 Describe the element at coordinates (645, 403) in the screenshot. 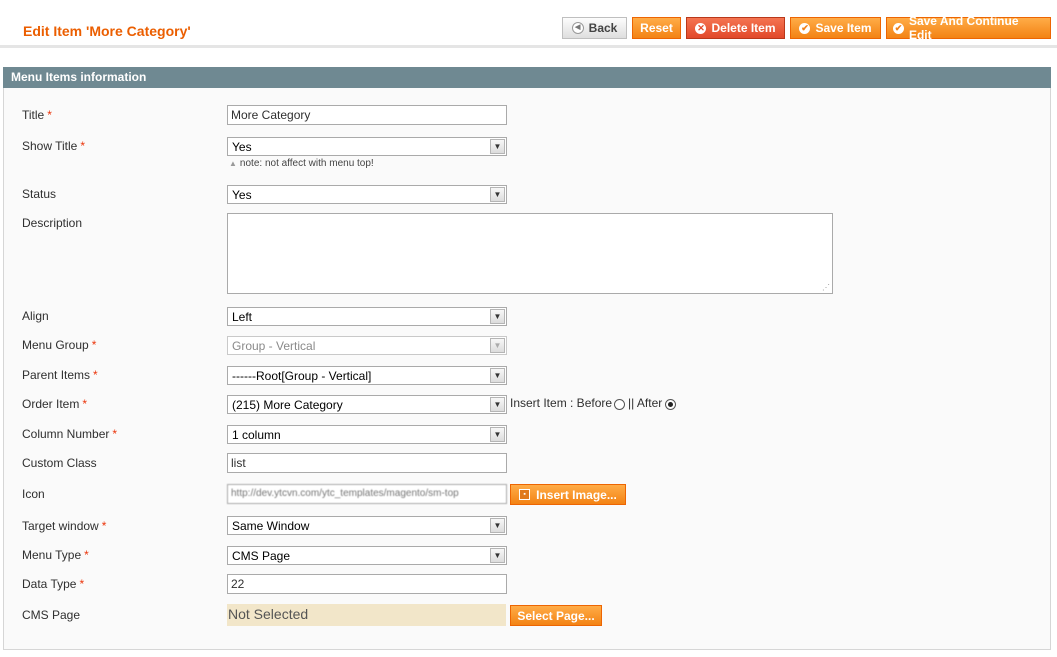

I see `insert-after-label: || After` at that location.